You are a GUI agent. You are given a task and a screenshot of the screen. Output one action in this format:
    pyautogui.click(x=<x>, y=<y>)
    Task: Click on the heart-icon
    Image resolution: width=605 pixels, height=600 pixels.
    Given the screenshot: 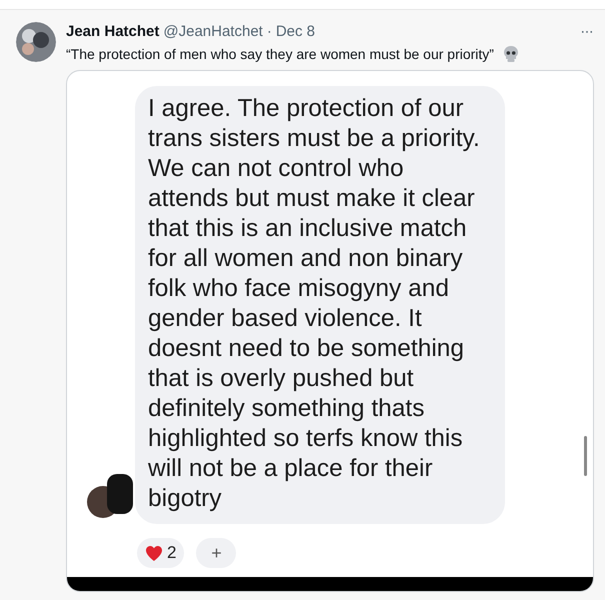 What is the action you would take?
    pyautogui.click(x=154, y=553)
    